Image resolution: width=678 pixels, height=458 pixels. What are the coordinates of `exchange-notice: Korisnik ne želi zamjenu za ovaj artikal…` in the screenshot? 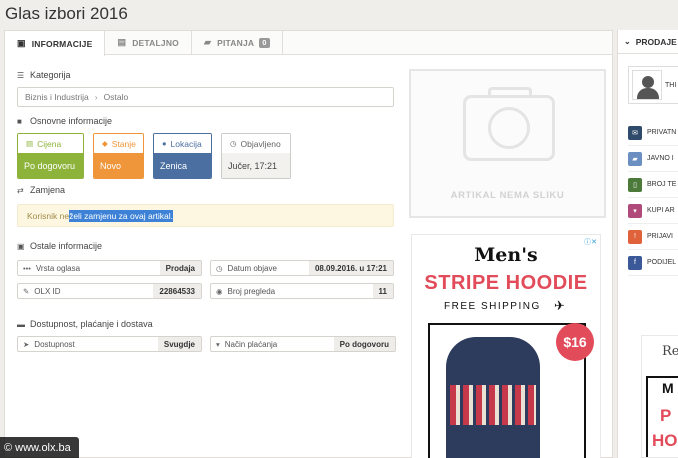 It's located at (205, 215).